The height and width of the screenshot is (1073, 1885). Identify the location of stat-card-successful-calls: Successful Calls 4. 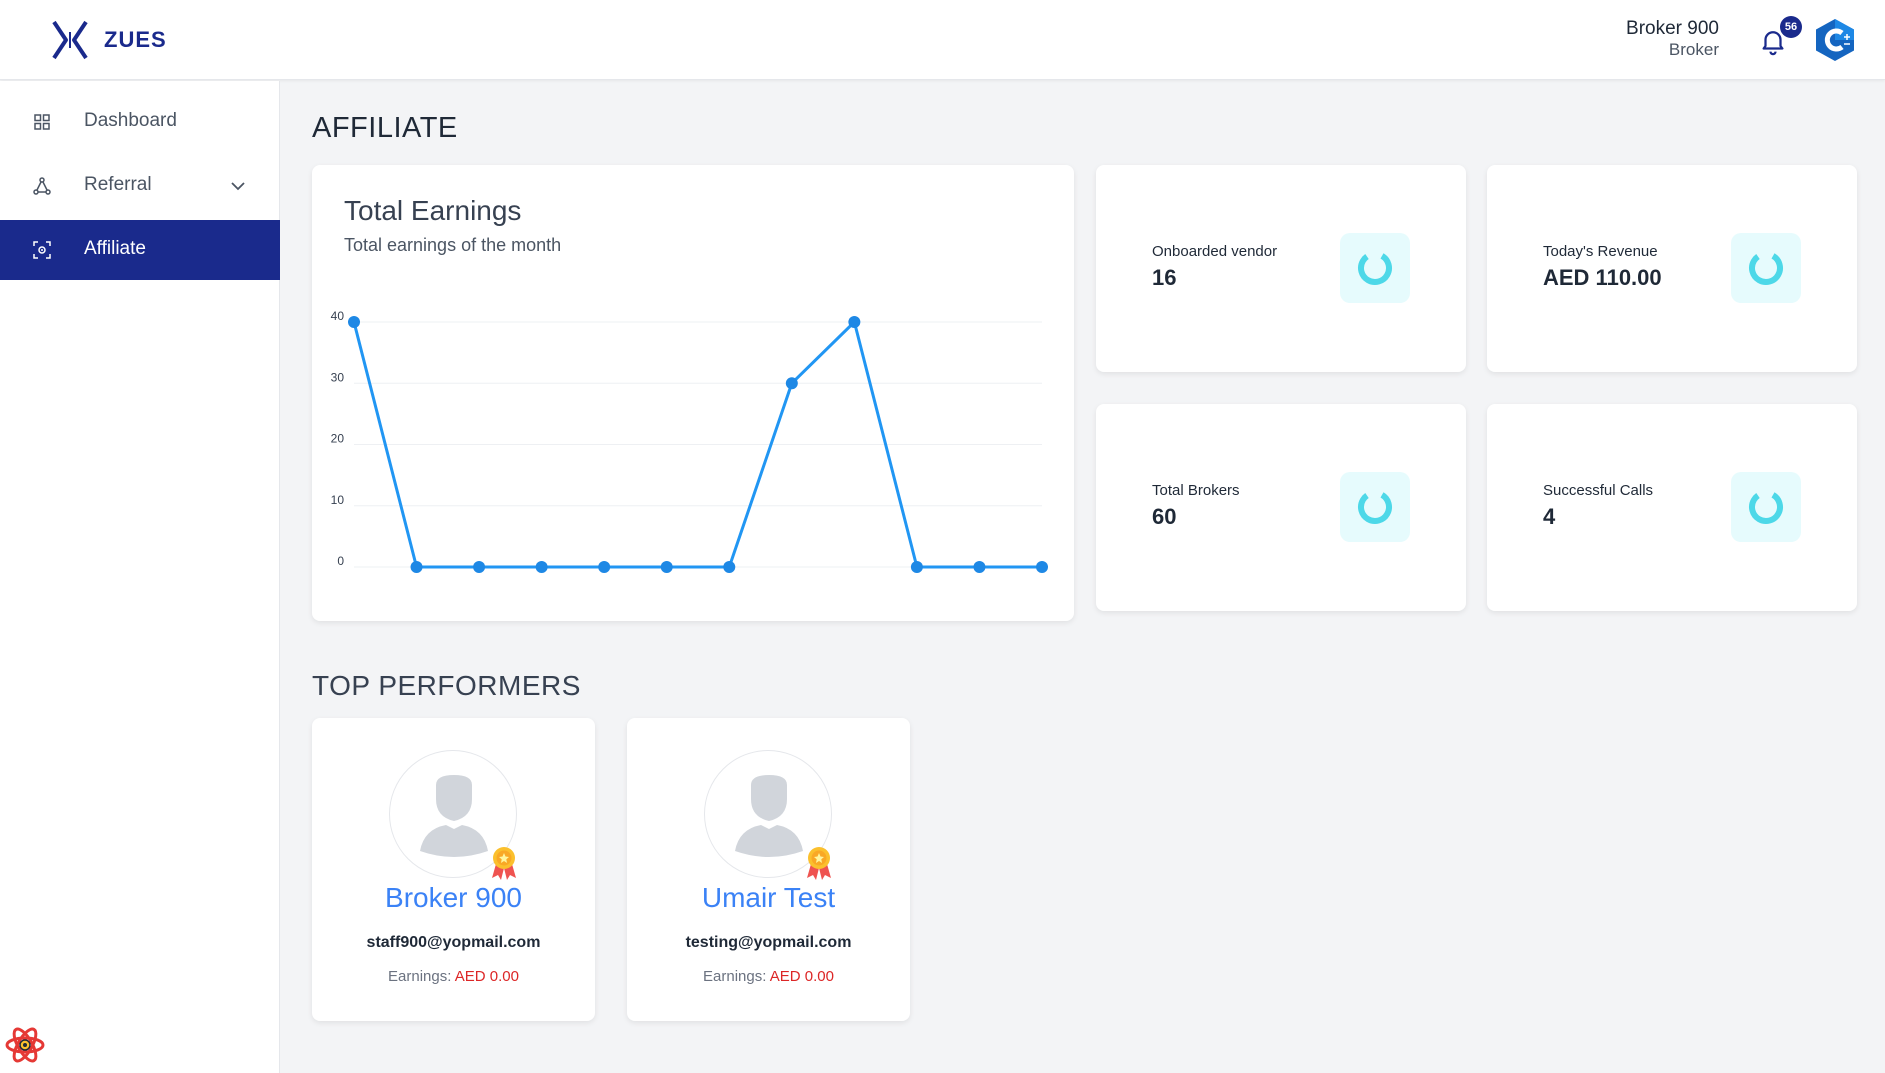
(1672, 507).